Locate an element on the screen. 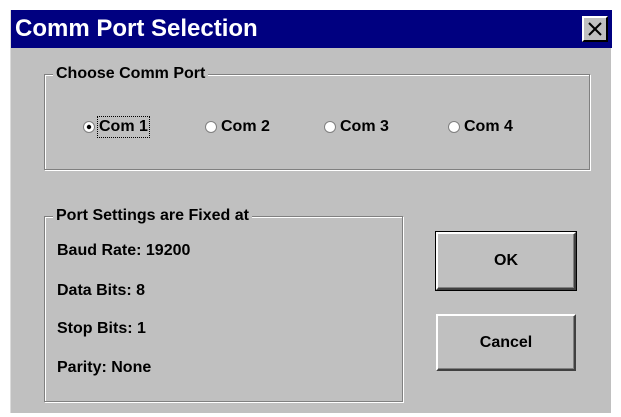  stop-bits-text: Stop Bits: 1 is located at coordinates (101, 328).